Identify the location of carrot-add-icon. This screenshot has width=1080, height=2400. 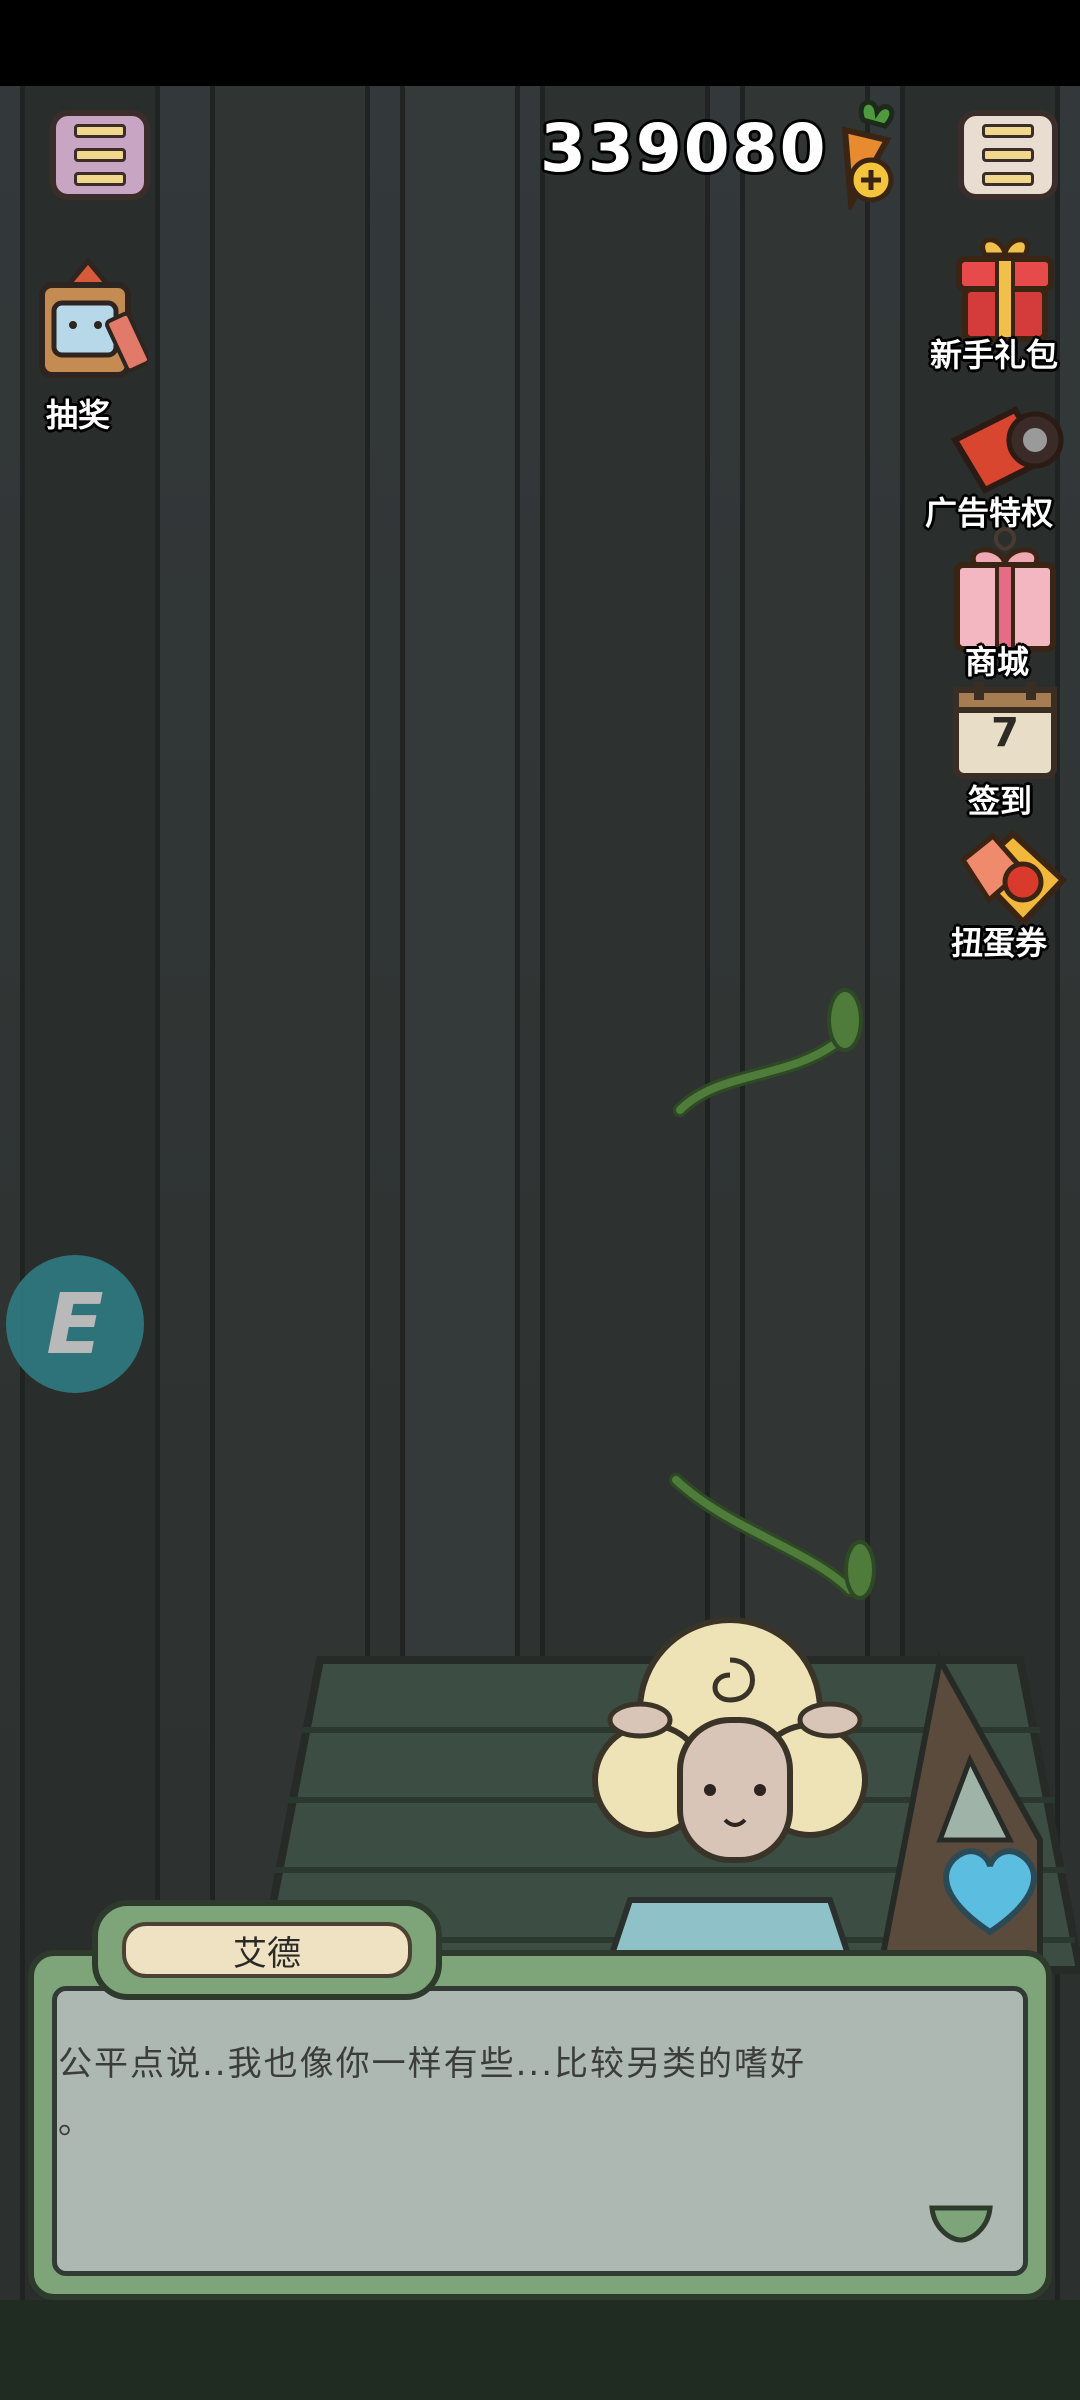
(860, 155).